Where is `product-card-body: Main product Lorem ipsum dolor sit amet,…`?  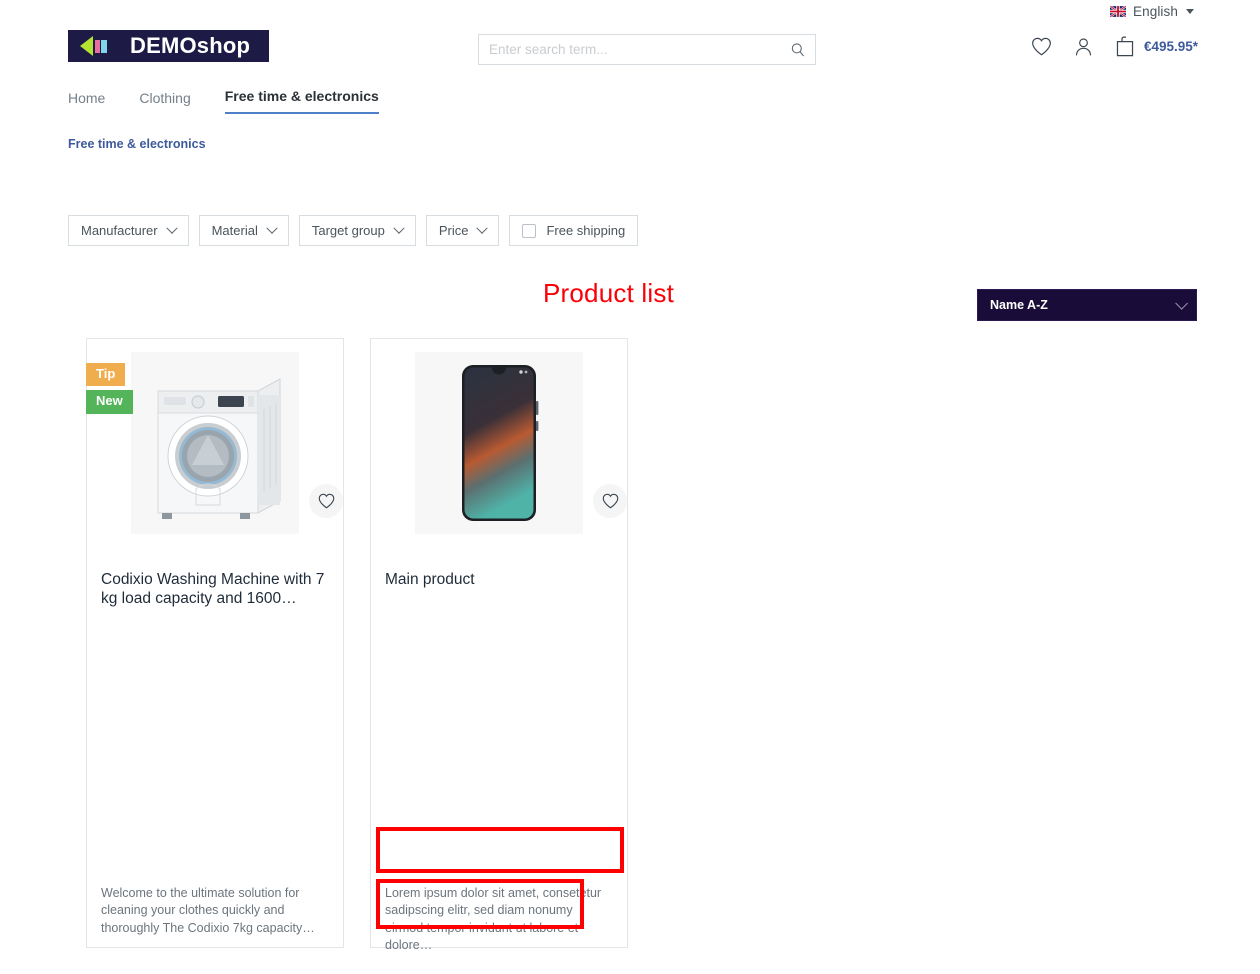
product-card-body: Main product Lorem ipsum dolor sit amet,… is located at coordinates (499, 772).